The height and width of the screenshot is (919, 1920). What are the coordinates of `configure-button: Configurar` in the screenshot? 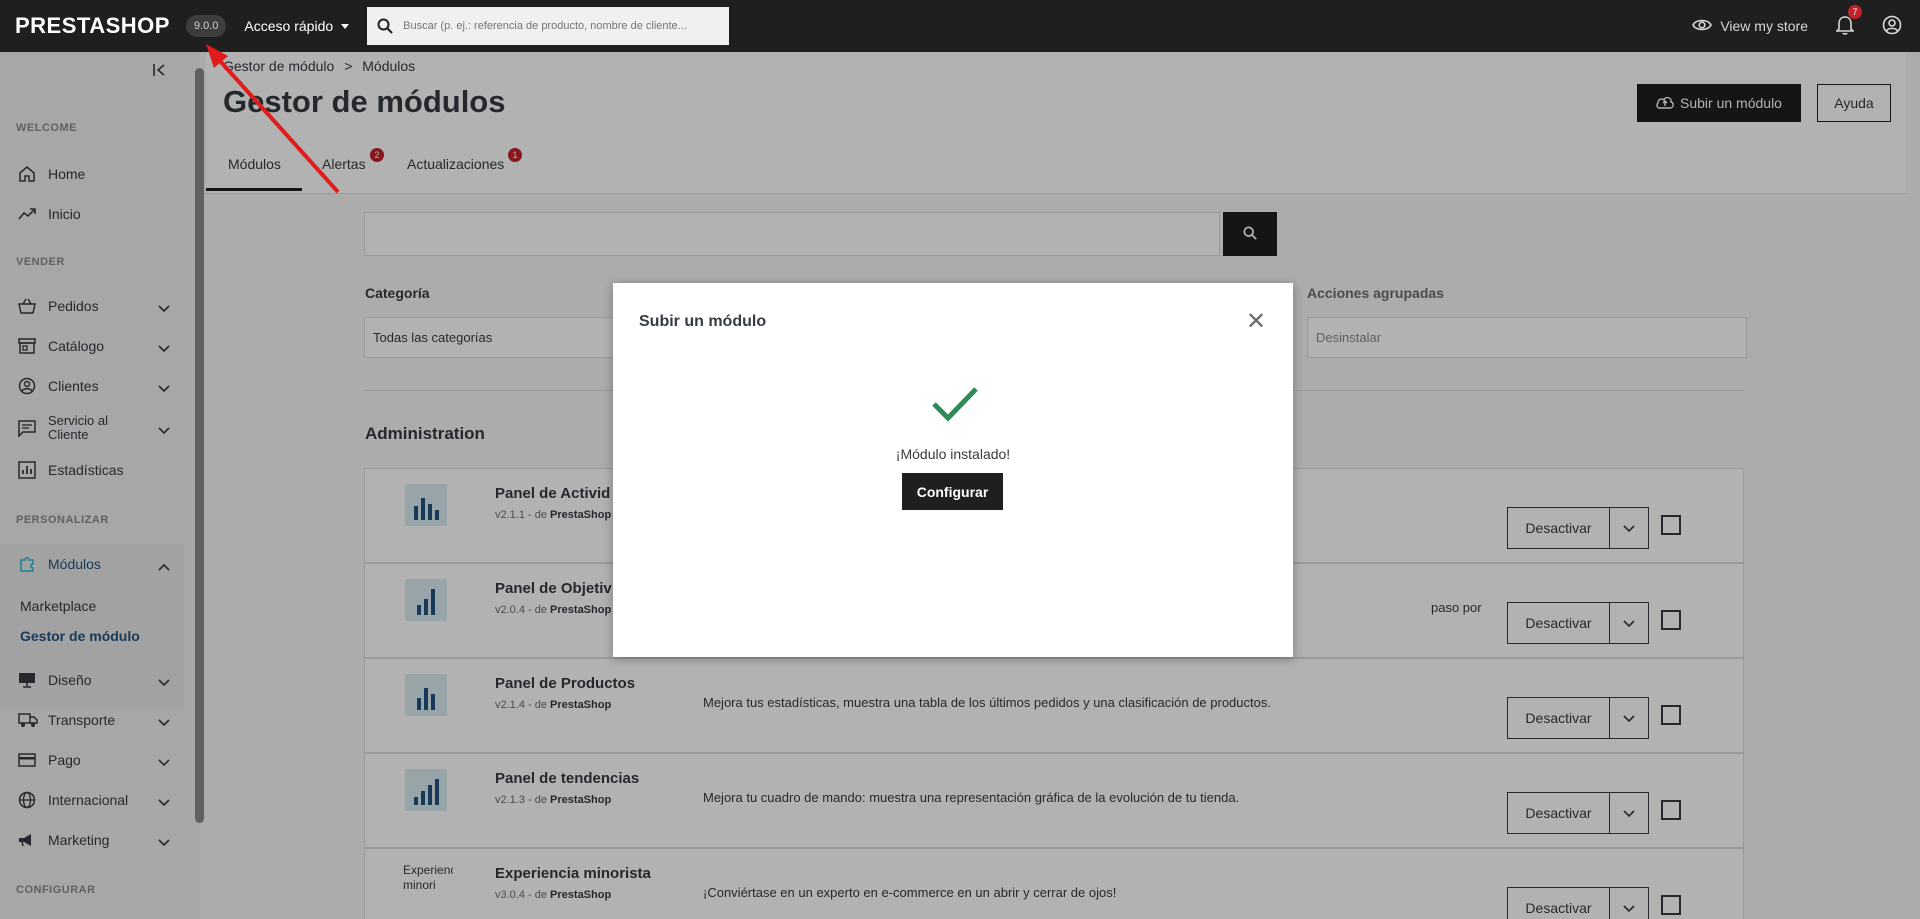 It's located at (952, 491).